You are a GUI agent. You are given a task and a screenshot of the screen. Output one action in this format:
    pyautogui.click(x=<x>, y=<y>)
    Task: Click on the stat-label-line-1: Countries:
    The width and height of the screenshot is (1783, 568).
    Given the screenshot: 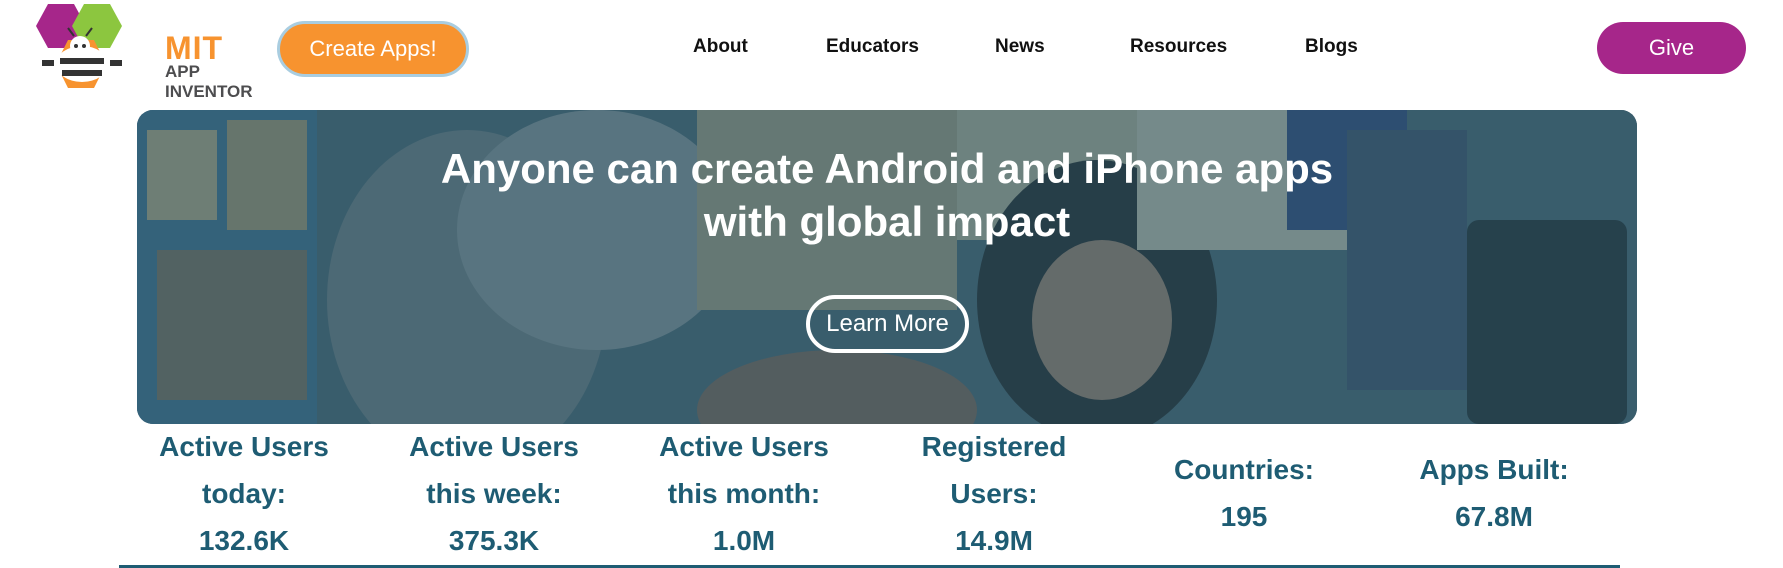 What is the action you would take?
    pyautogui.click(x=1244, y=469)
    